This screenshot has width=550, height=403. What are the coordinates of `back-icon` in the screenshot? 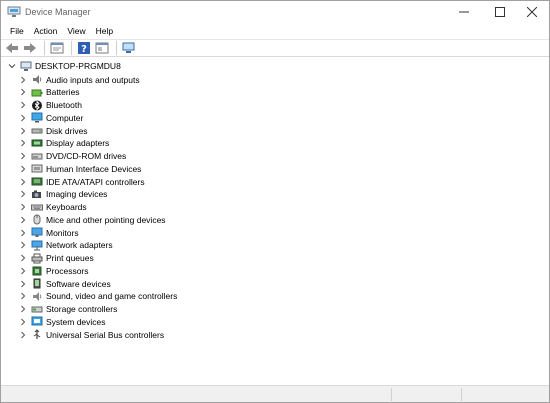 It's located at (12, 48).